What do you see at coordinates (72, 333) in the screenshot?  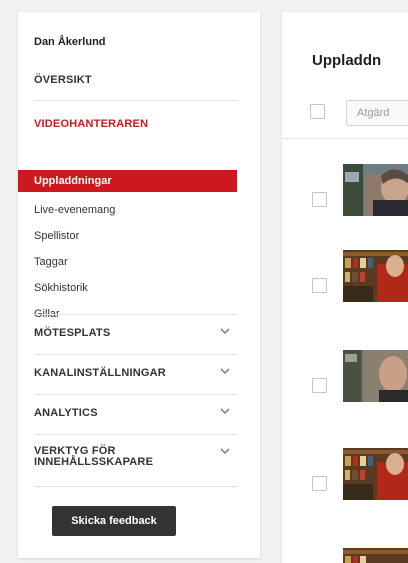 I see `nav-section-motesplats: MÖTESPLATS` at bounding box center [72, 333].